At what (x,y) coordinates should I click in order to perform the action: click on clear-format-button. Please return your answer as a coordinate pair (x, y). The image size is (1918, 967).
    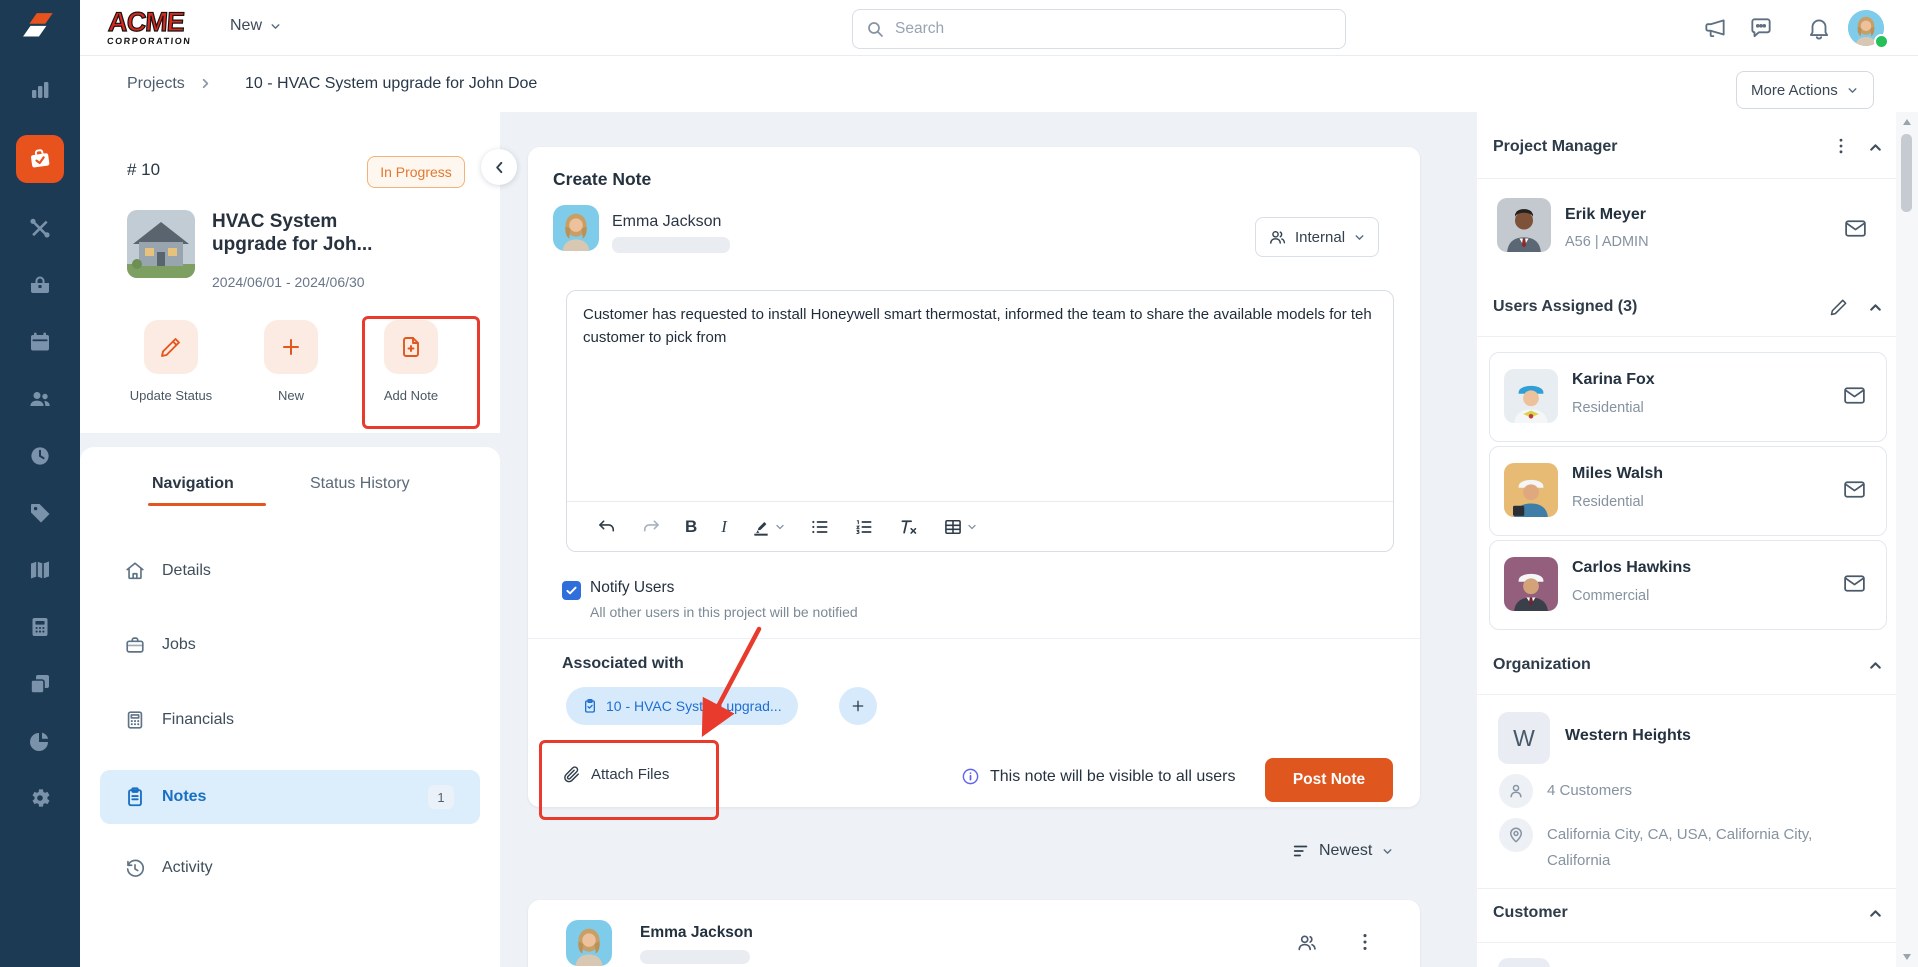
    Looking at the image, I should click on (908, 526).